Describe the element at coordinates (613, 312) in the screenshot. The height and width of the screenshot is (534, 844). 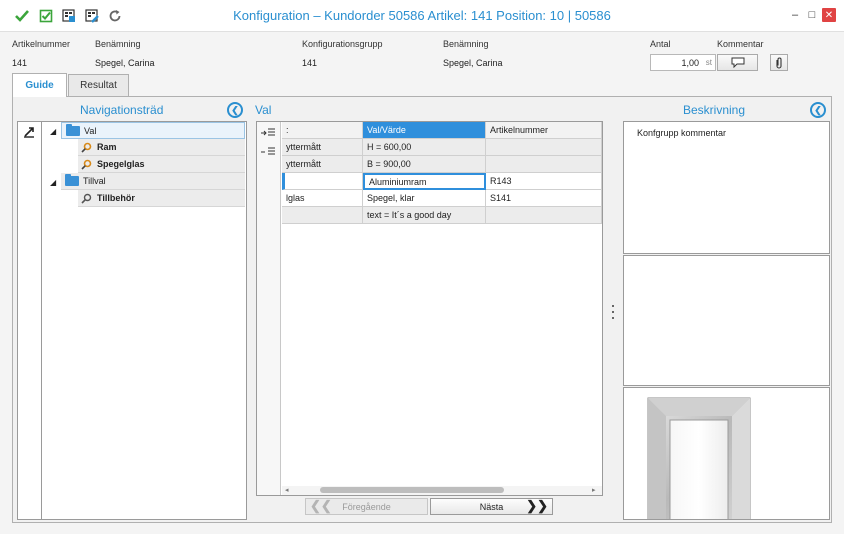
I see `panel-splitter` at that location.